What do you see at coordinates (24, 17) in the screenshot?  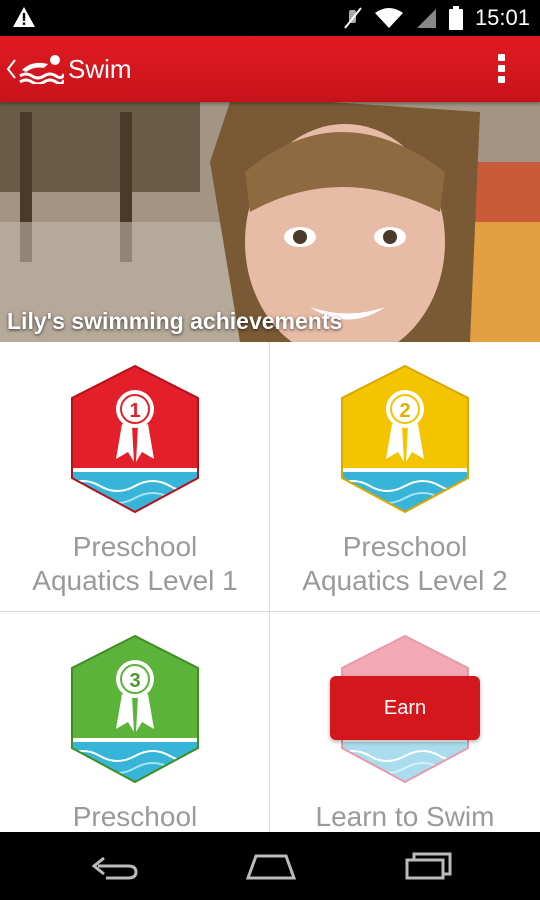 I see `warning-icon` at bounding box center [24, 17].